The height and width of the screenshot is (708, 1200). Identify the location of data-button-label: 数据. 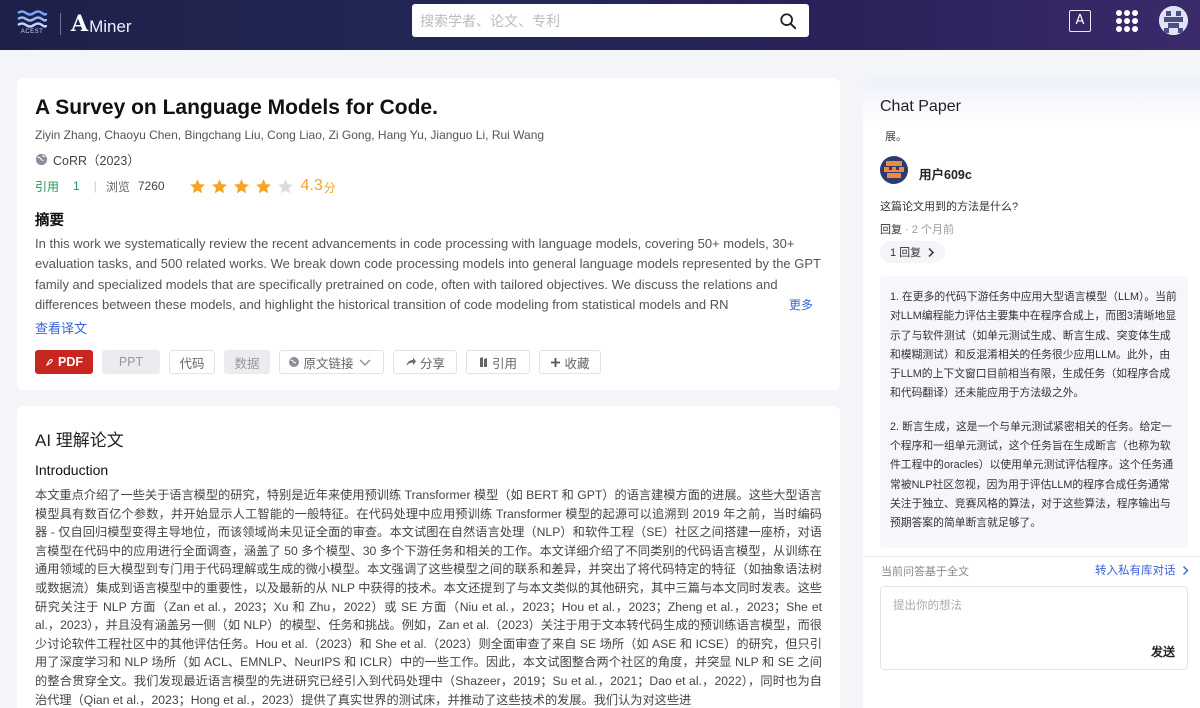
(247, 363).